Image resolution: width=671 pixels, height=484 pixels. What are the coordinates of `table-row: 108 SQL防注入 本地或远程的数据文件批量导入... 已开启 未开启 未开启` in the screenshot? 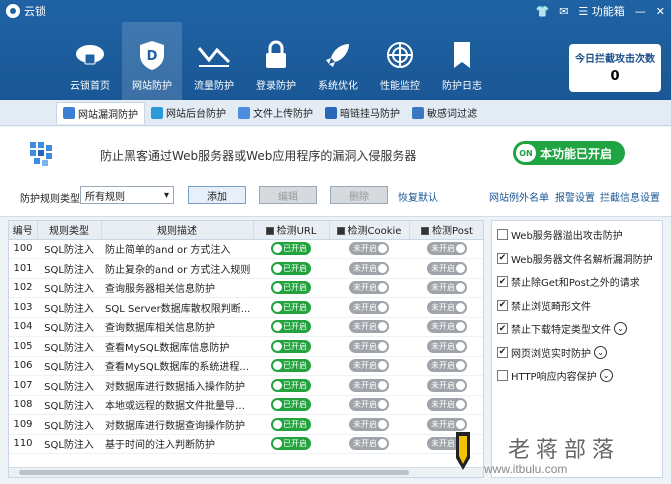 It's located at (246, 405).